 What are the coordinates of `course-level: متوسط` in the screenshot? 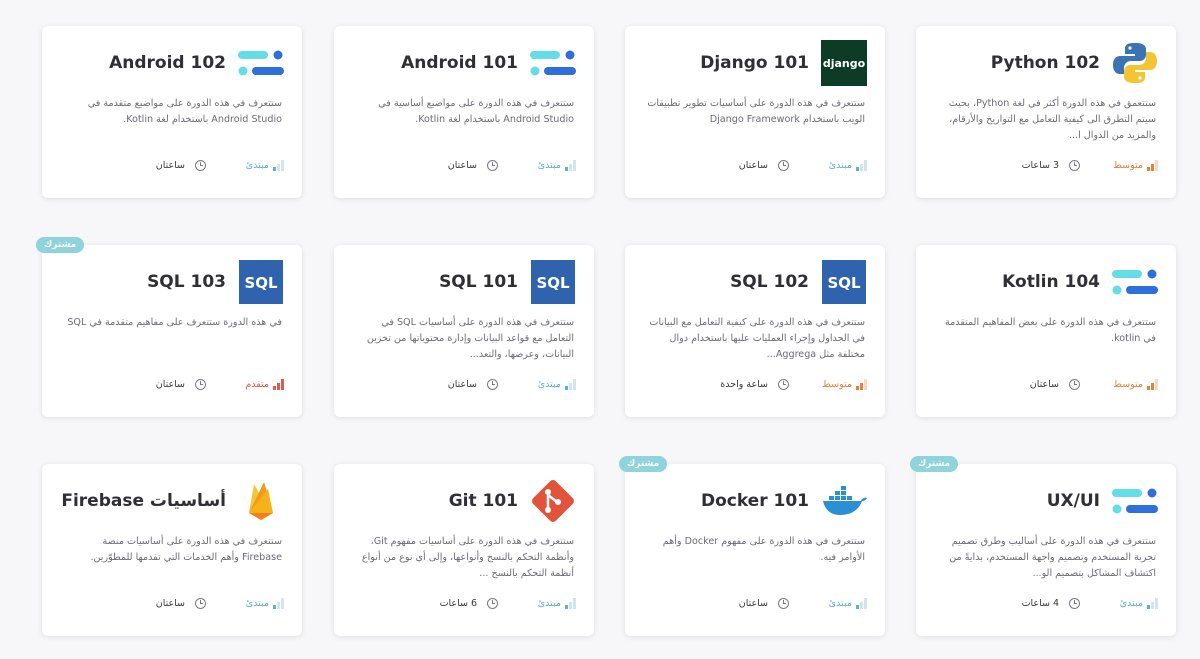 It's located at (1119, 165).